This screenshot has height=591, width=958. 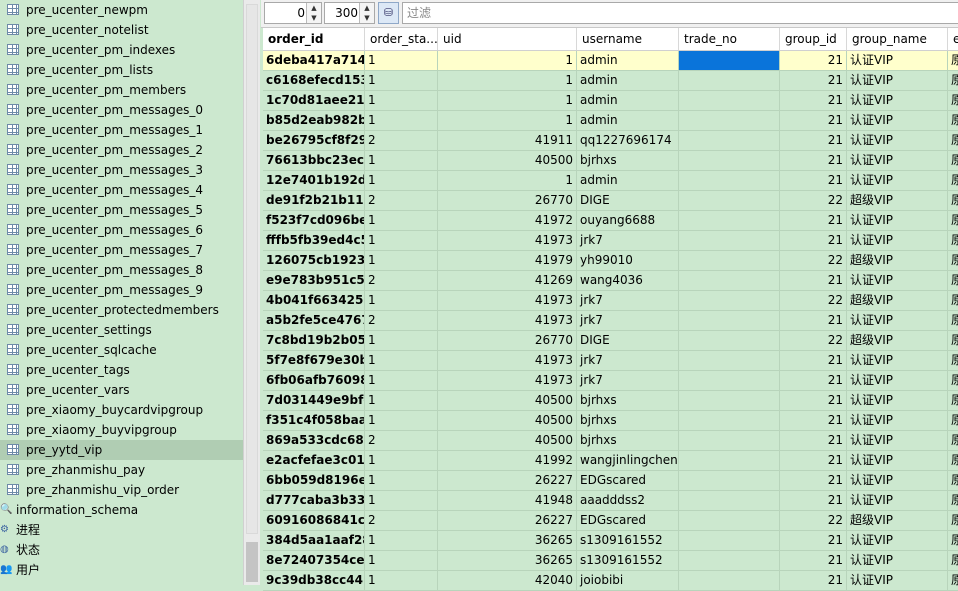 I want to click on table-cell: EDGscared, so click(x=628, y=480).